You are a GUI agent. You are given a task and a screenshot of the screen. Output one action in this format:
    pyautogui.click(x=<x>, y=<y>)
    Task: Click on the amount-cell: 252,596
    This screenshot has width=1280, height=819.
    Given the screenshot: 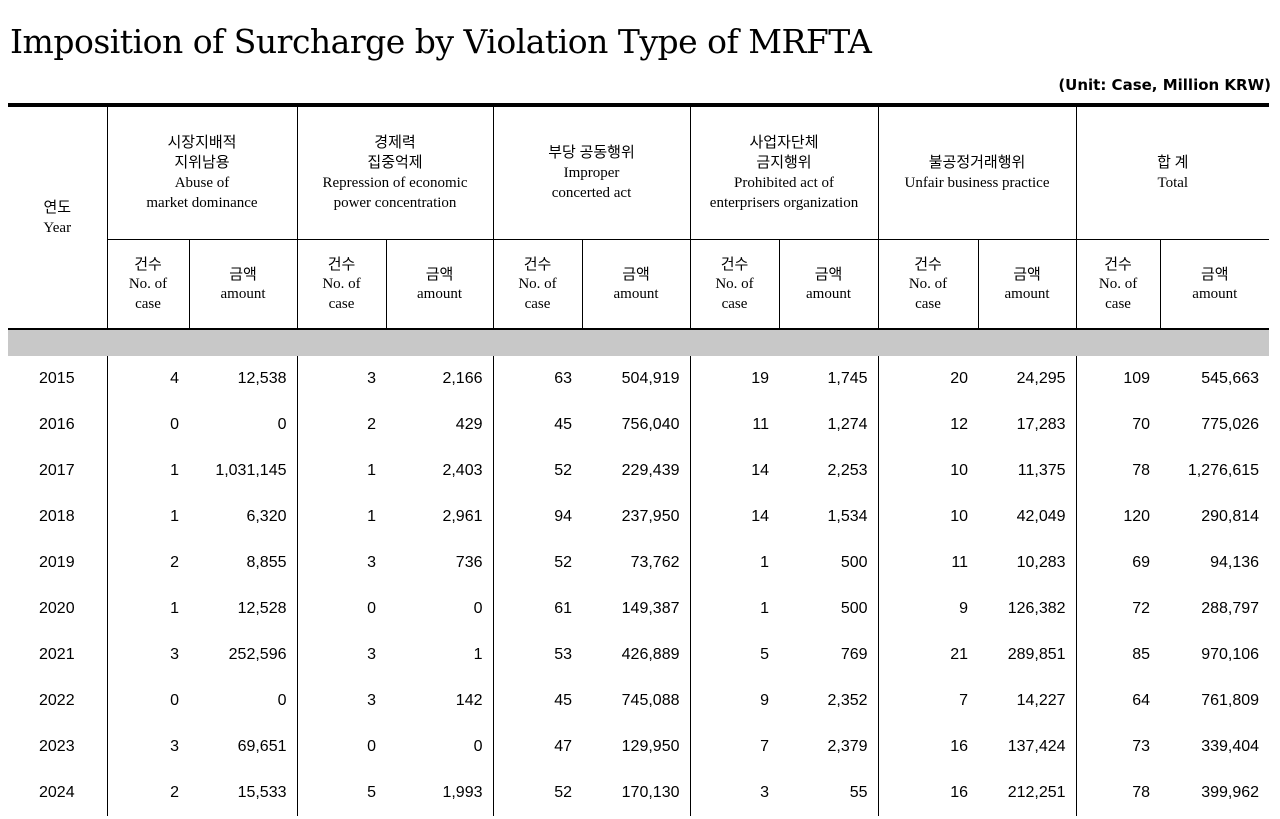 What is the action you would take?
    pyautogui.click(x=243, y=655)
    